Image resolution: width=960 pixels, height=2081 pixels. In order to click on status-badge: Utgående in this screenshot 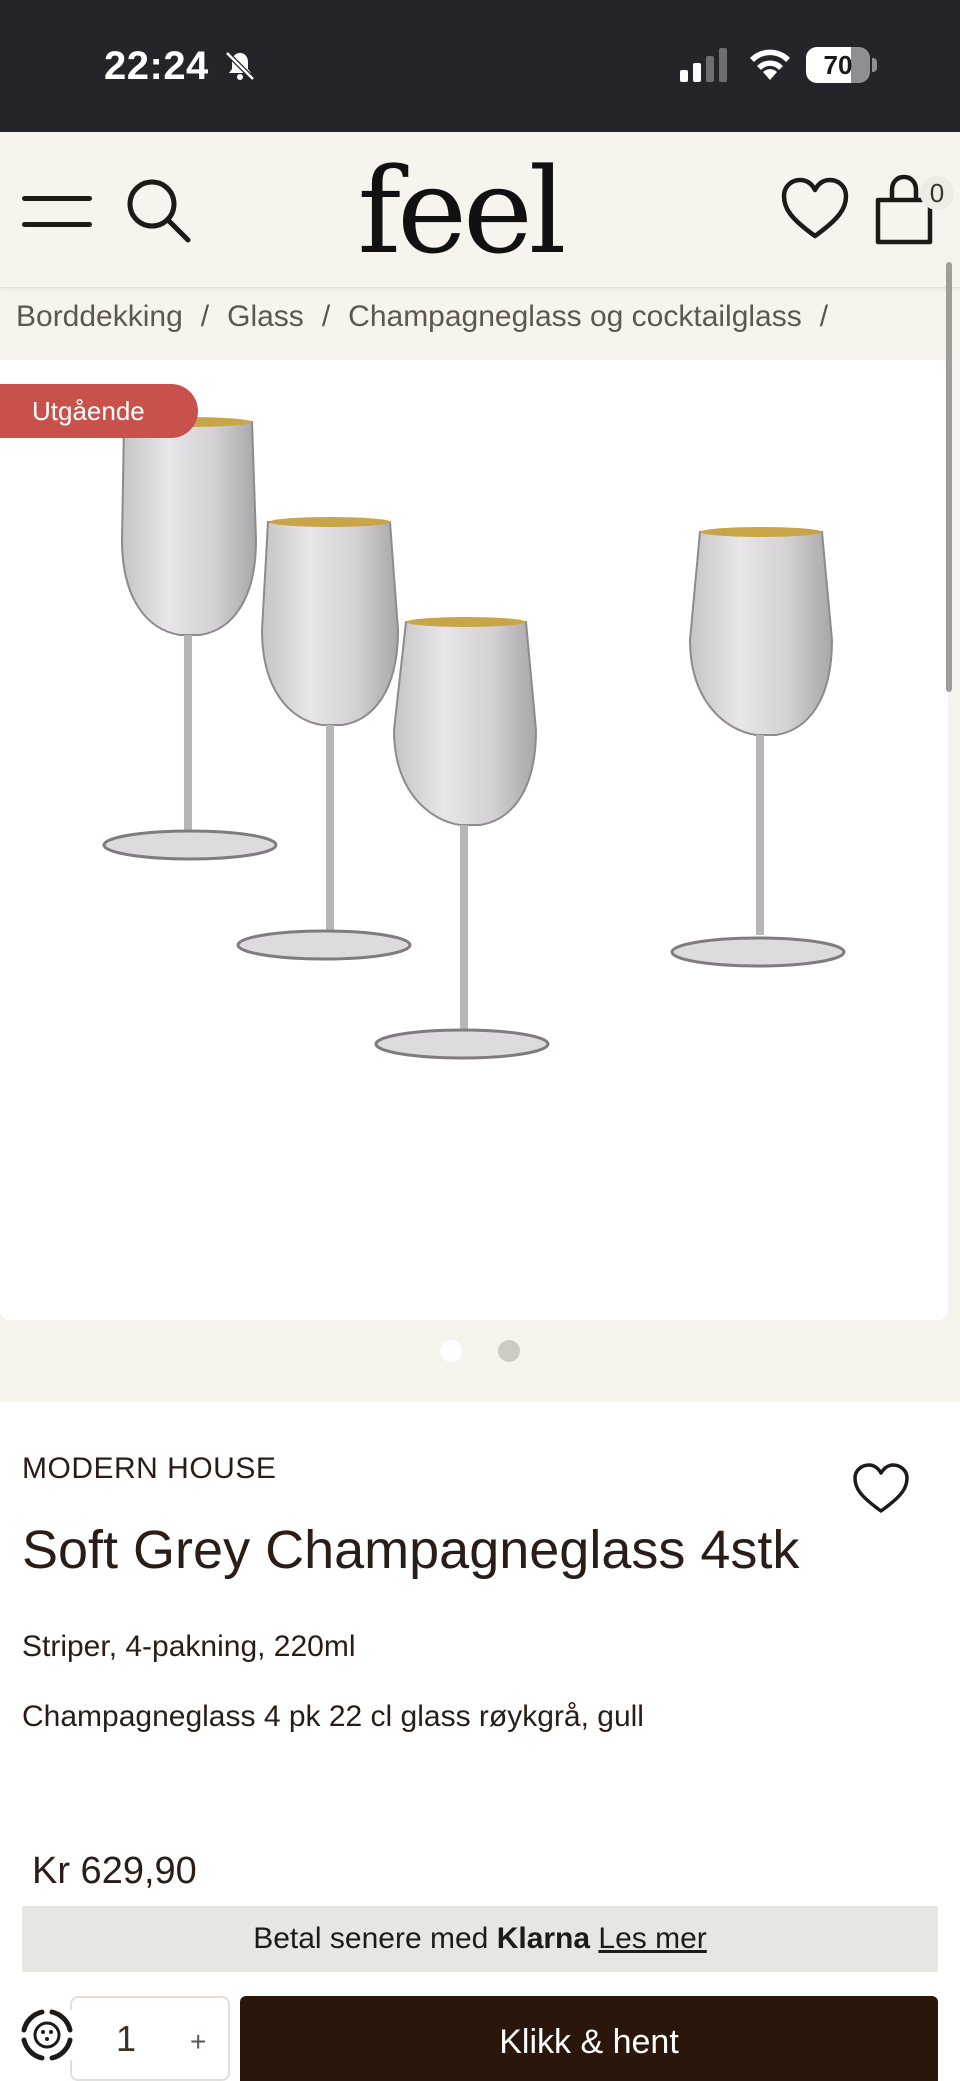, I will do `click(99, 411)`.